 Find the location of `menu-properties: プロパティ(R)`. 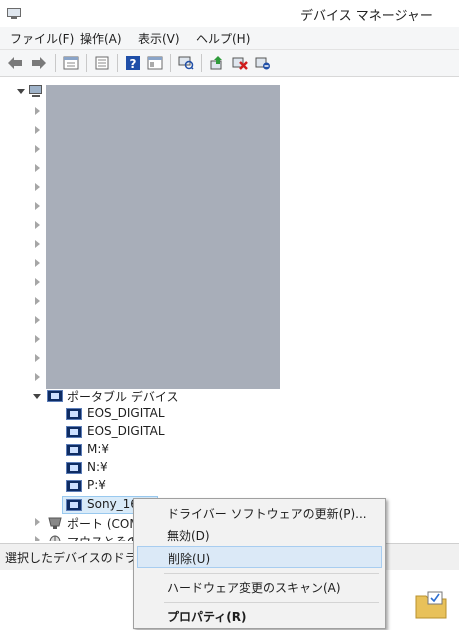

menu-properties: プロパティ(R) is located at coordinates (259, 616).